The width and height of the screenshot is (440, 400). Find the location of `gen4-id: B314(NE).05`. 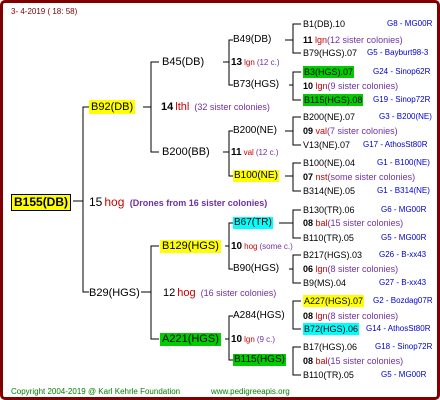

gen4-id: B314(NE).05 is located at coordinates (329, 191).